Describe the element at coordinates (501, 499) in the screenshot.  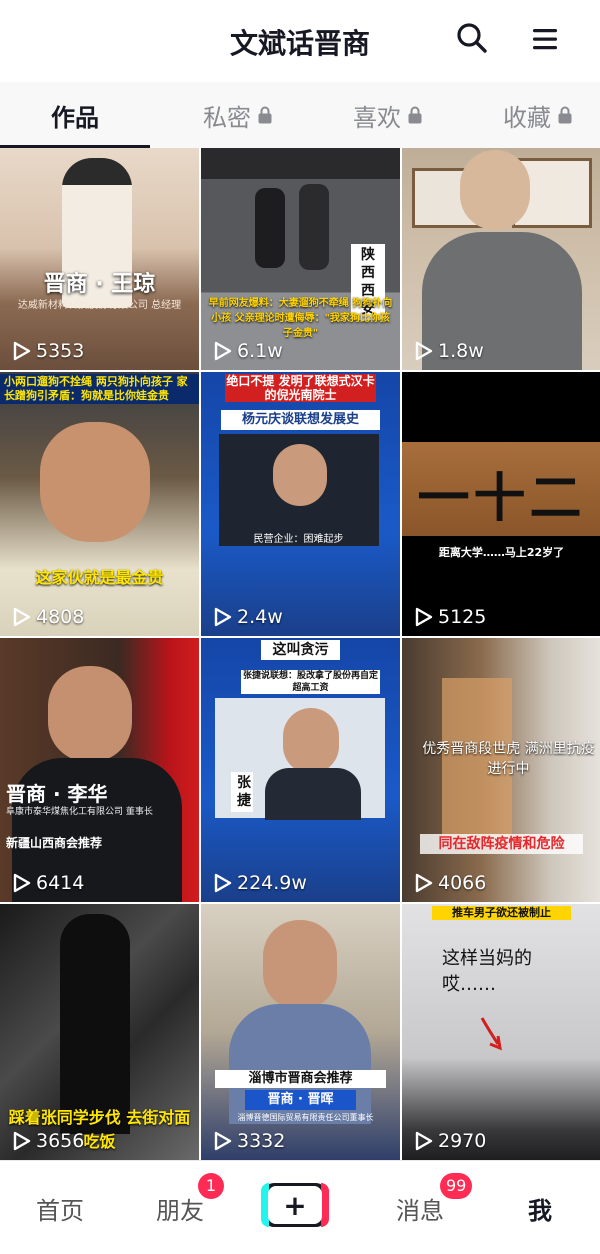
I see `video-caption: 一十二` at that location.